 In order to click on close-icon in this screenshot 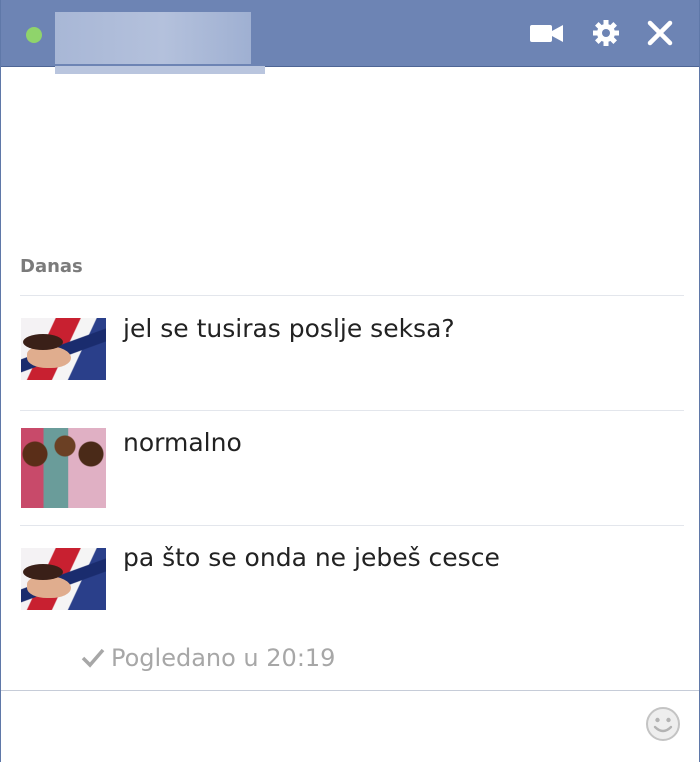, I will do `click(660, 33)`.